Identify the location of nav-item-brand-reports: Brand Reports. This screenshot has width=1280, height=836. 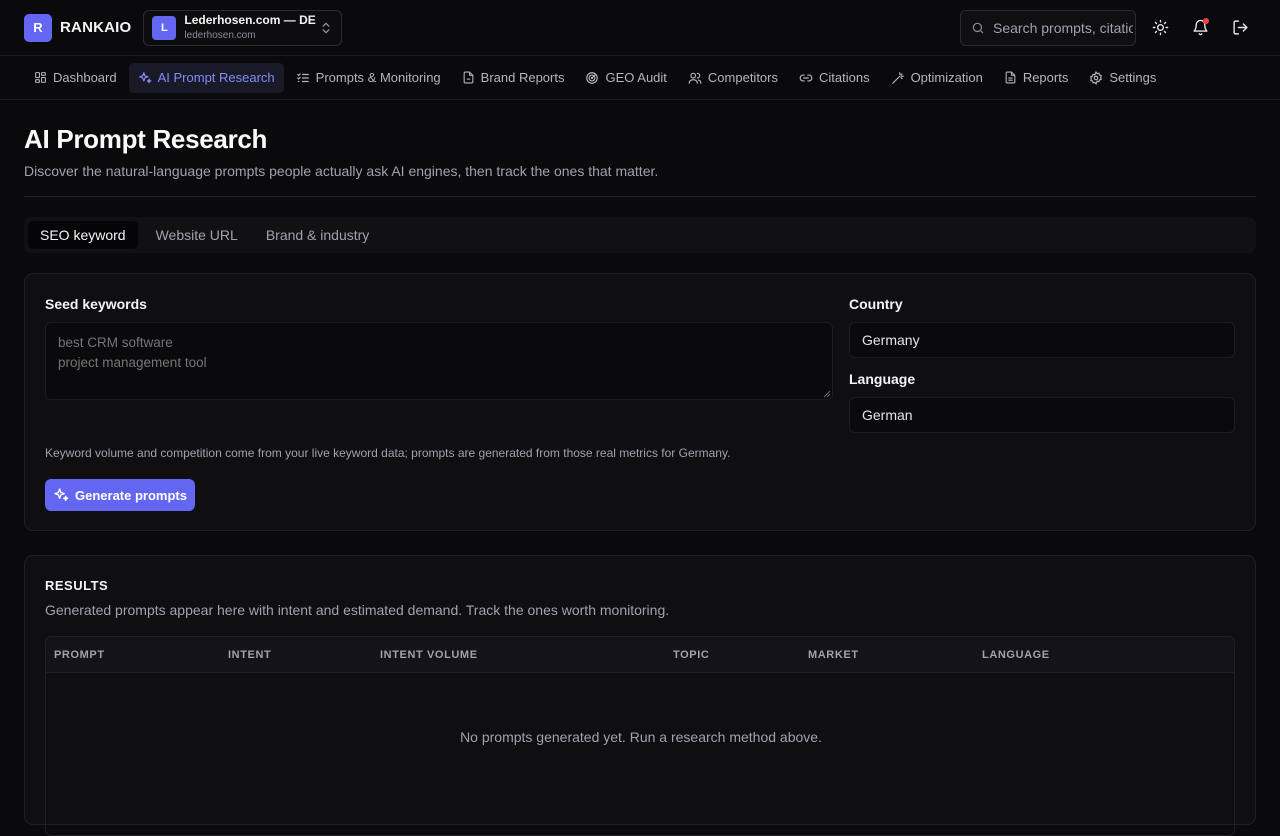
(513, 78).